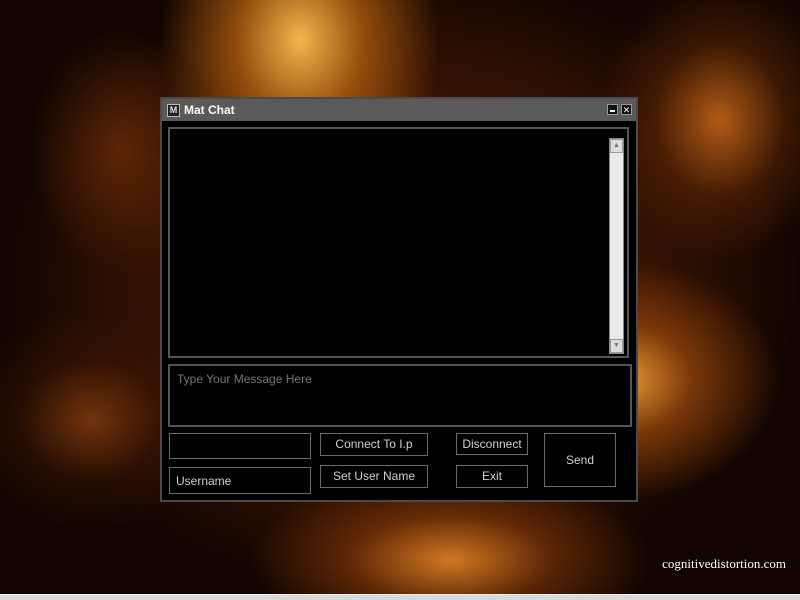 This screenshot has width=800, height=600. Describe the element at coordinates (492, 476) in the screenshot. I see `exit-button: Exit` at that location.